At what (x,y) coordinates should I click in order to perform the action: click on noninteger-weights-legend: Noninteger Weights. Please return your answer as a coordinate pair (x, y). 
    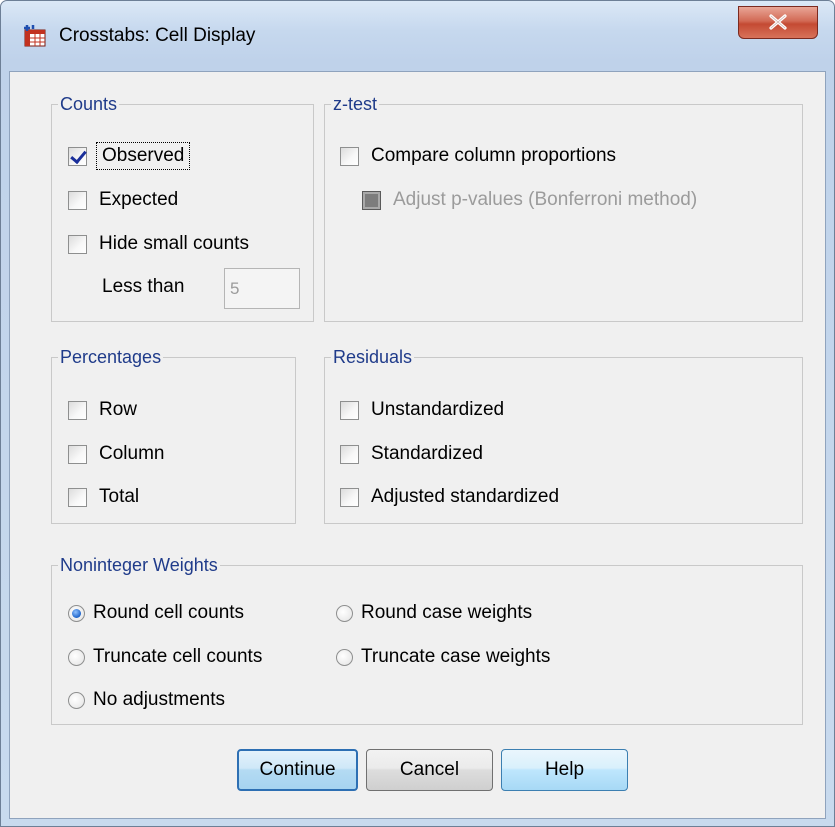
    Looking at the image, I should click on (139, 565).